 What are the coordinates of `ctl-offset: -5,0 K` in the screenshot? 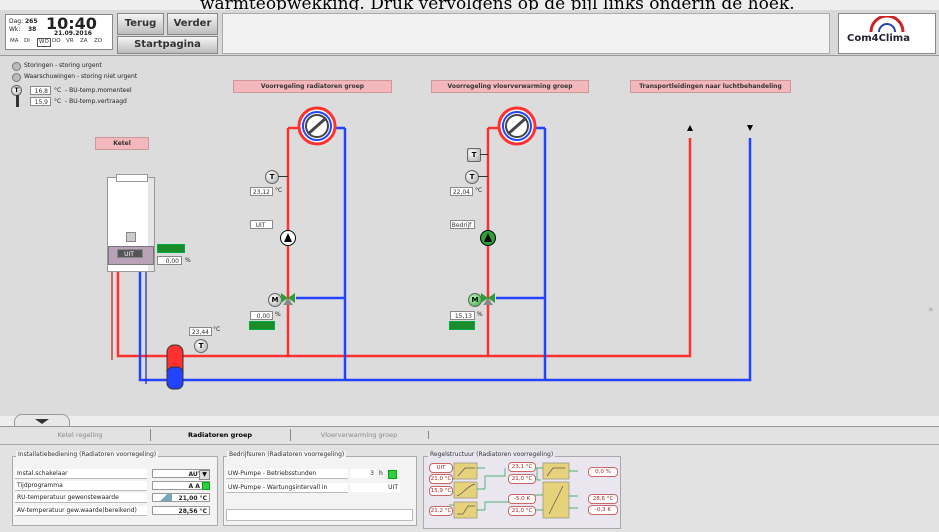 It's located at (522, 499).